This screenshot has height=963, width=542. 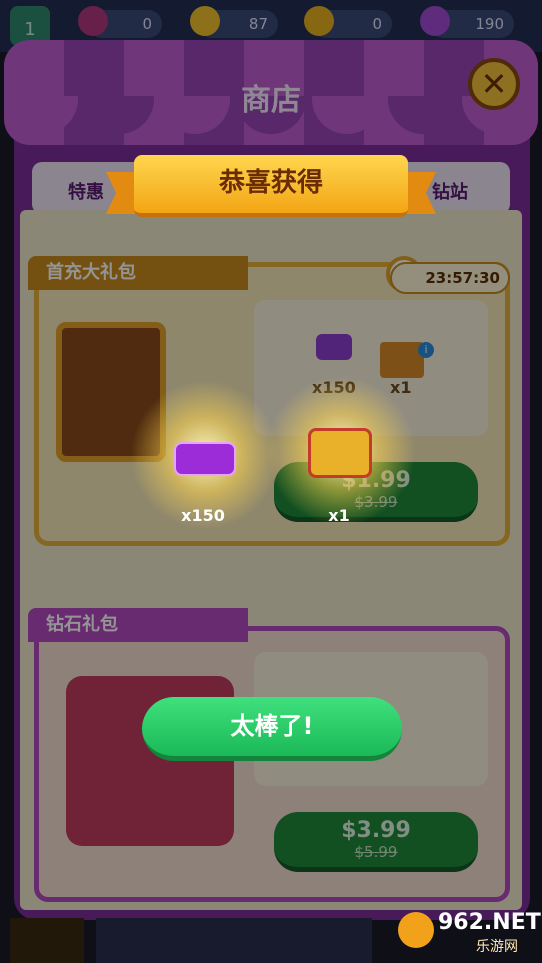 I want to click on watermark-brand: 962.NET, so click(x=489, y=922).